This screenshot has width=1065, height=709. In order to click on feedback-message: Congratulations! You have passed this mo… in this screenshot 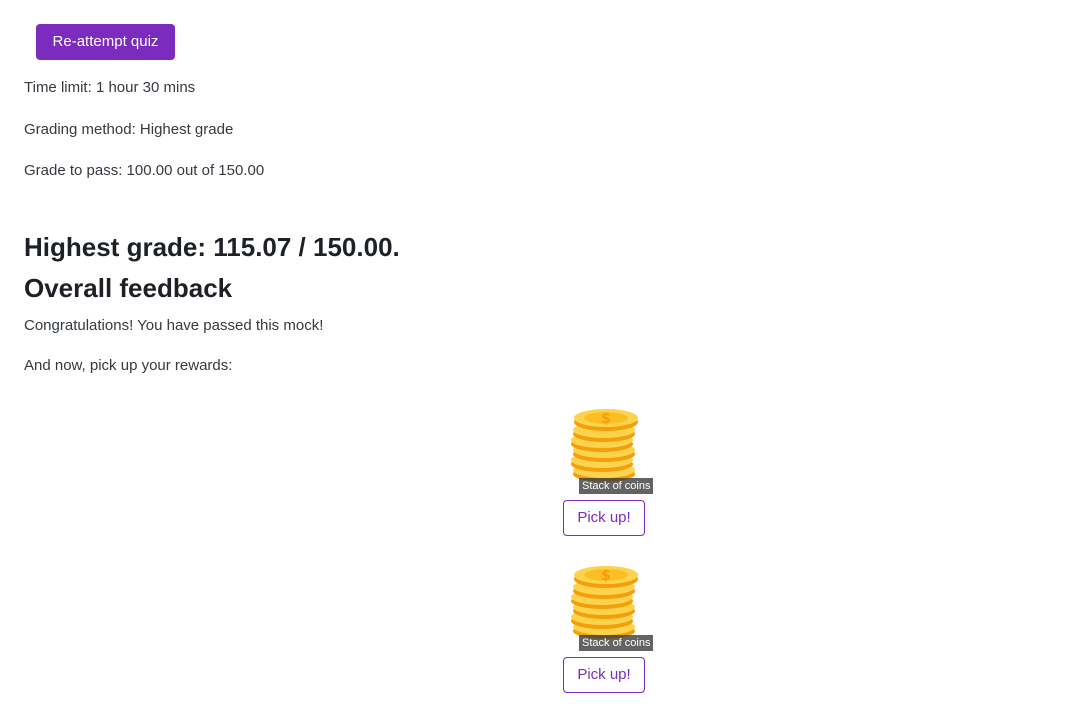, I will do `click(174, 325)`.